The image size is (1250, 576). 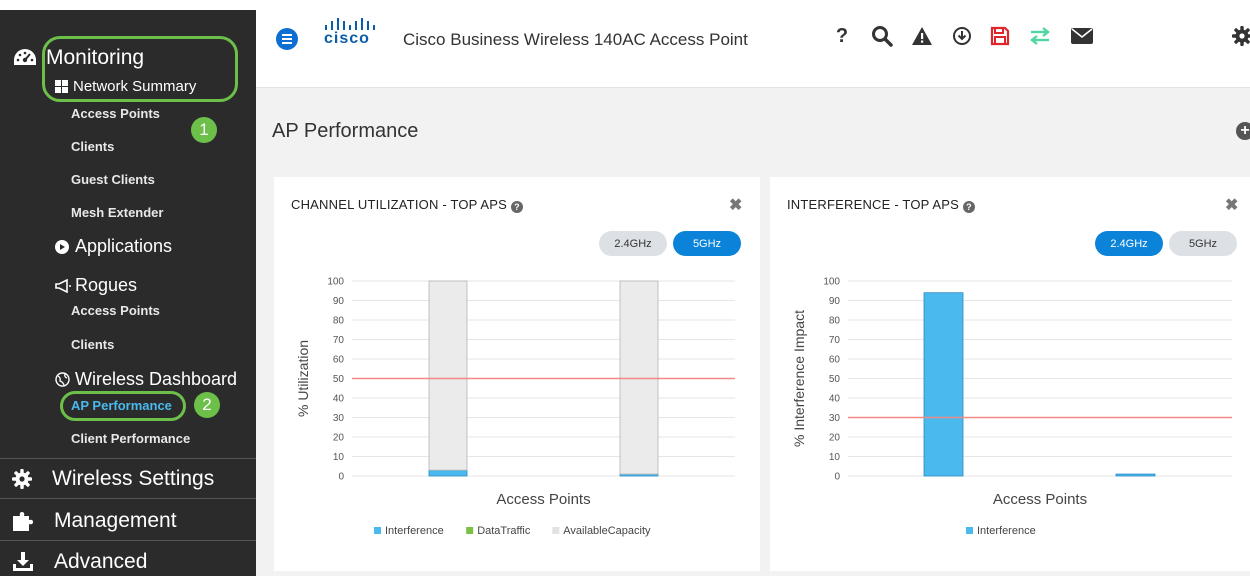 I want to click on step-badge-2: 2, so click(x=207, y=405).